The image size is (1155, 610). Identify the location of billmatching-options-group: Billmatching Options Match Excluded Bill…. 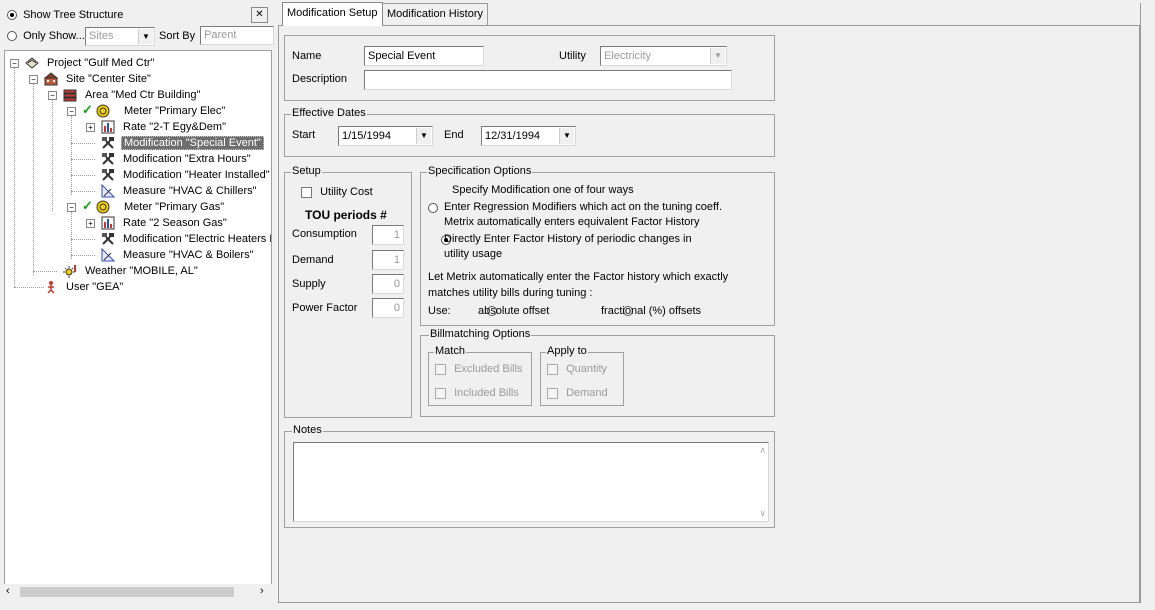
(597, 372).